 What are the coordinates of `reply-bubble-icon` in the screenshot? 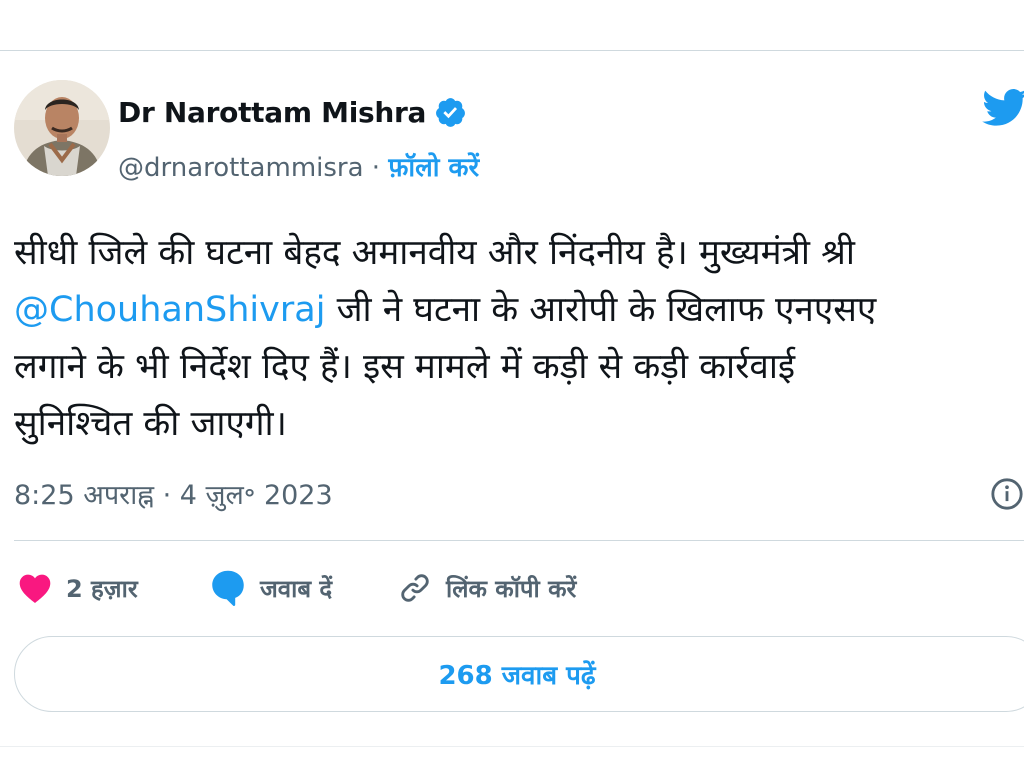 It's located at (228, 588).